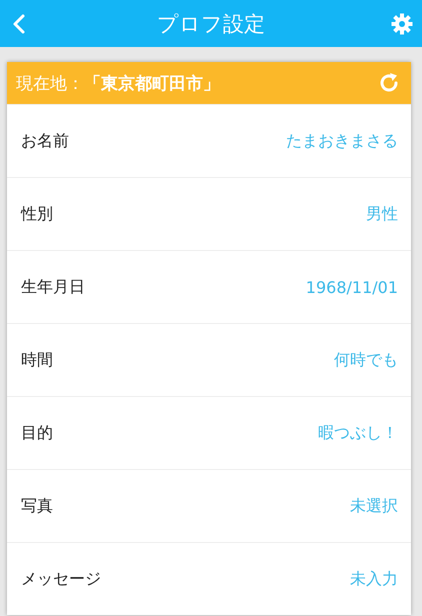 The height and width of the screenshot is (616, 422). Describe the element at coordinates (37, 214) in the screenshot. I see `field-label: 性別` at that location.